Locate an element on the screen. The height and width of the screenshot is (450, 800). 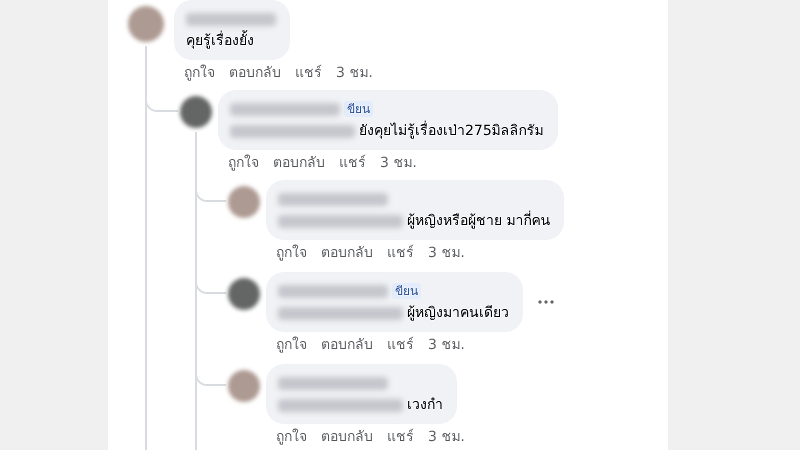
comment-text: คุยรู้เรื่องยั้ง is located at coordinates (220, 41).